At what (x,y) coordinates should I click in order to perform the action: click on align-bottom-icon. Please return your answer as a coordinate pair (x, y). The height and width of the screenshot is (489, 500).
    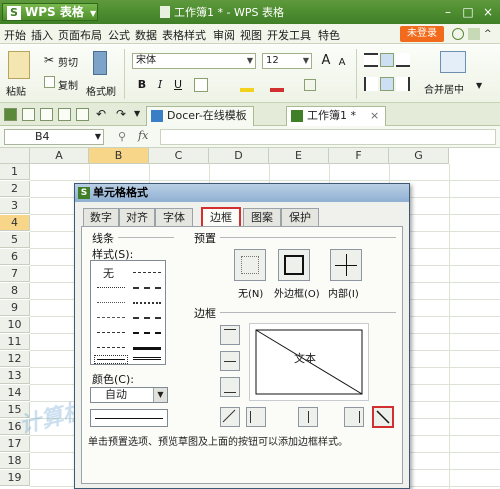
    Looking at the image, I should click on (403, 60).